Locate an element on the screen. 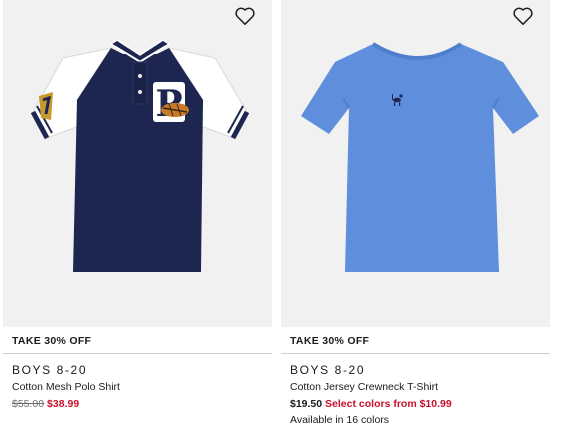 The width and height of the screenshot is (564, 438). price-row: $55.00 $38.99 is located at coordinates (45, 404).